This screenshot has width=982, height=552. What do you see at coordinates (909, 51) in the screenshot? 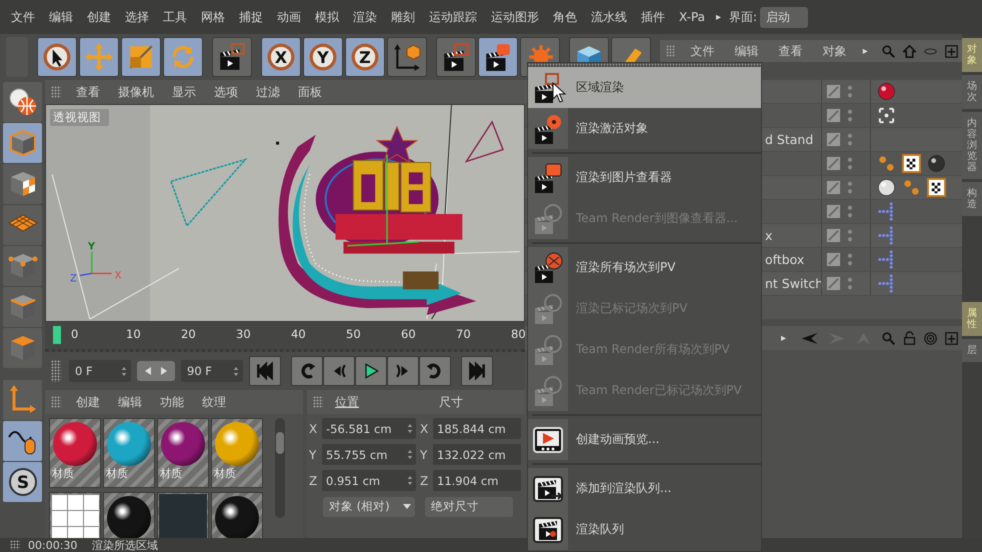
I see `home-icon` at bounding box center [909, 51].